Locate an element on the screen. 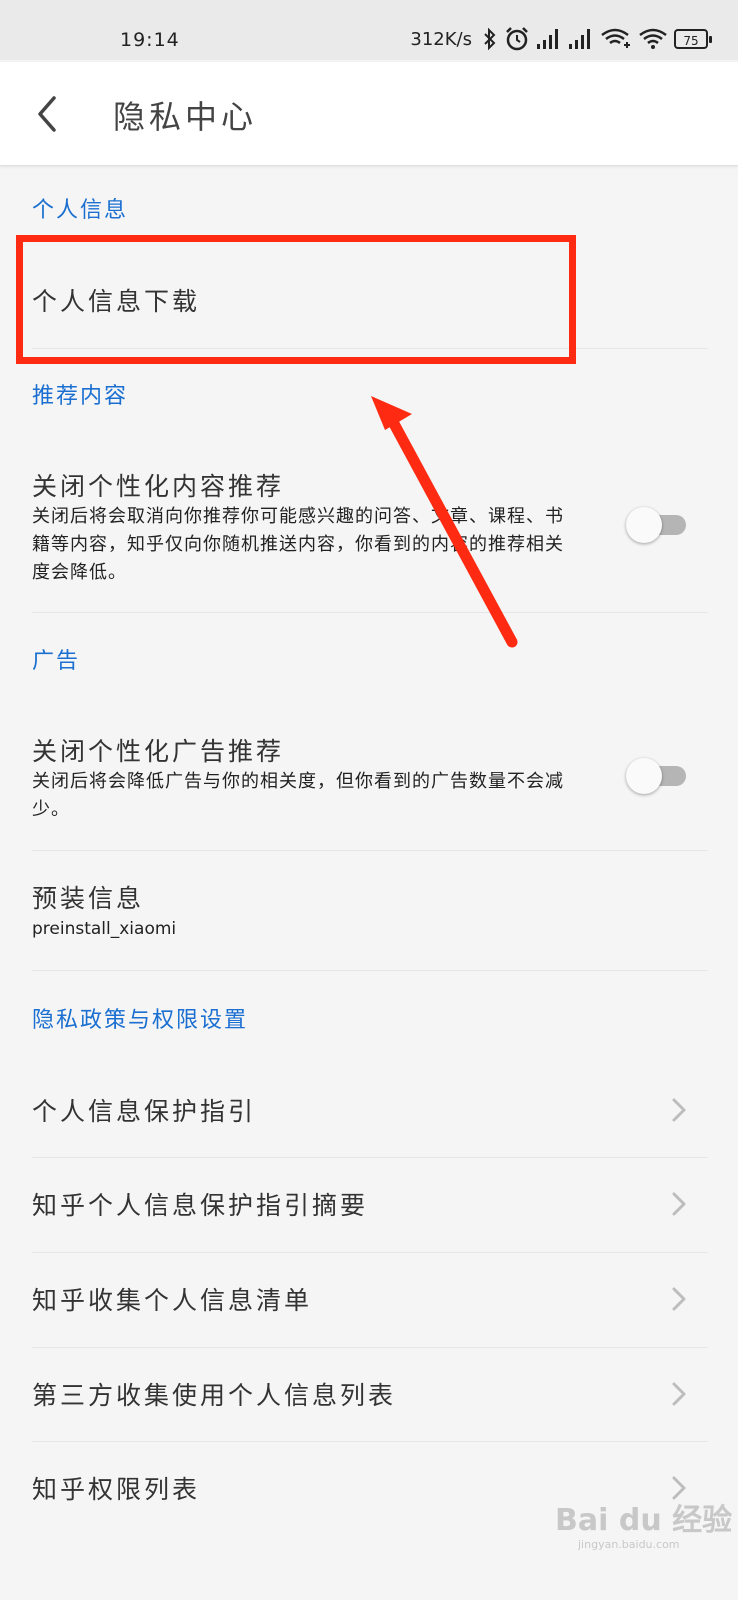 The image size is (738, 1600). list-item-privacy-guide-summary: 知乎个人信息保护指引摘要 is located at coordinates (369, 1205).